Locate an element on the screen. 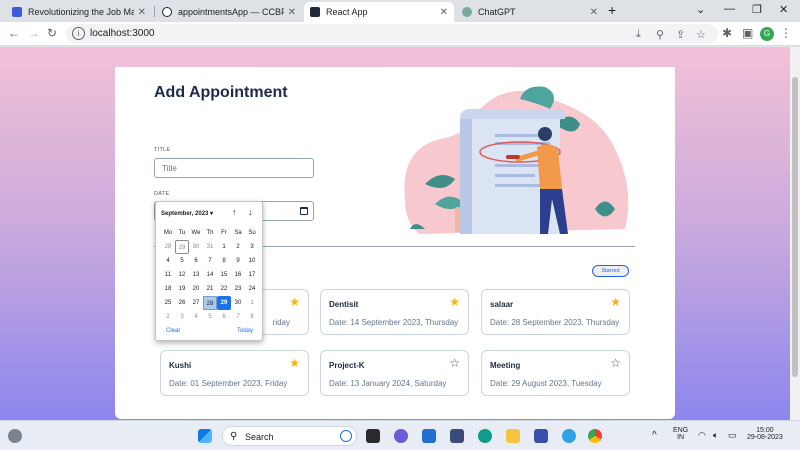 This screenshot has height=450, width=800. tab-chatgpt: ChatGPT ✕ is located at coordinates (530, 12).